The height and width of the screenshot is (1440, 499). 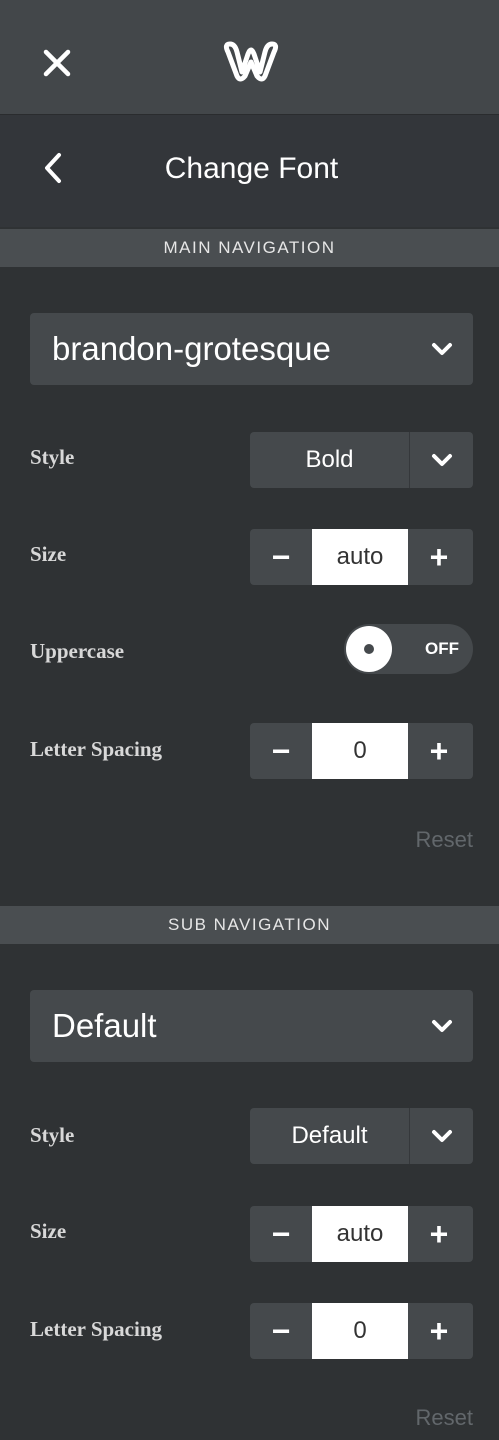 I want to click on main-nav-reset-link: Reset, so click(x=444, y=840).